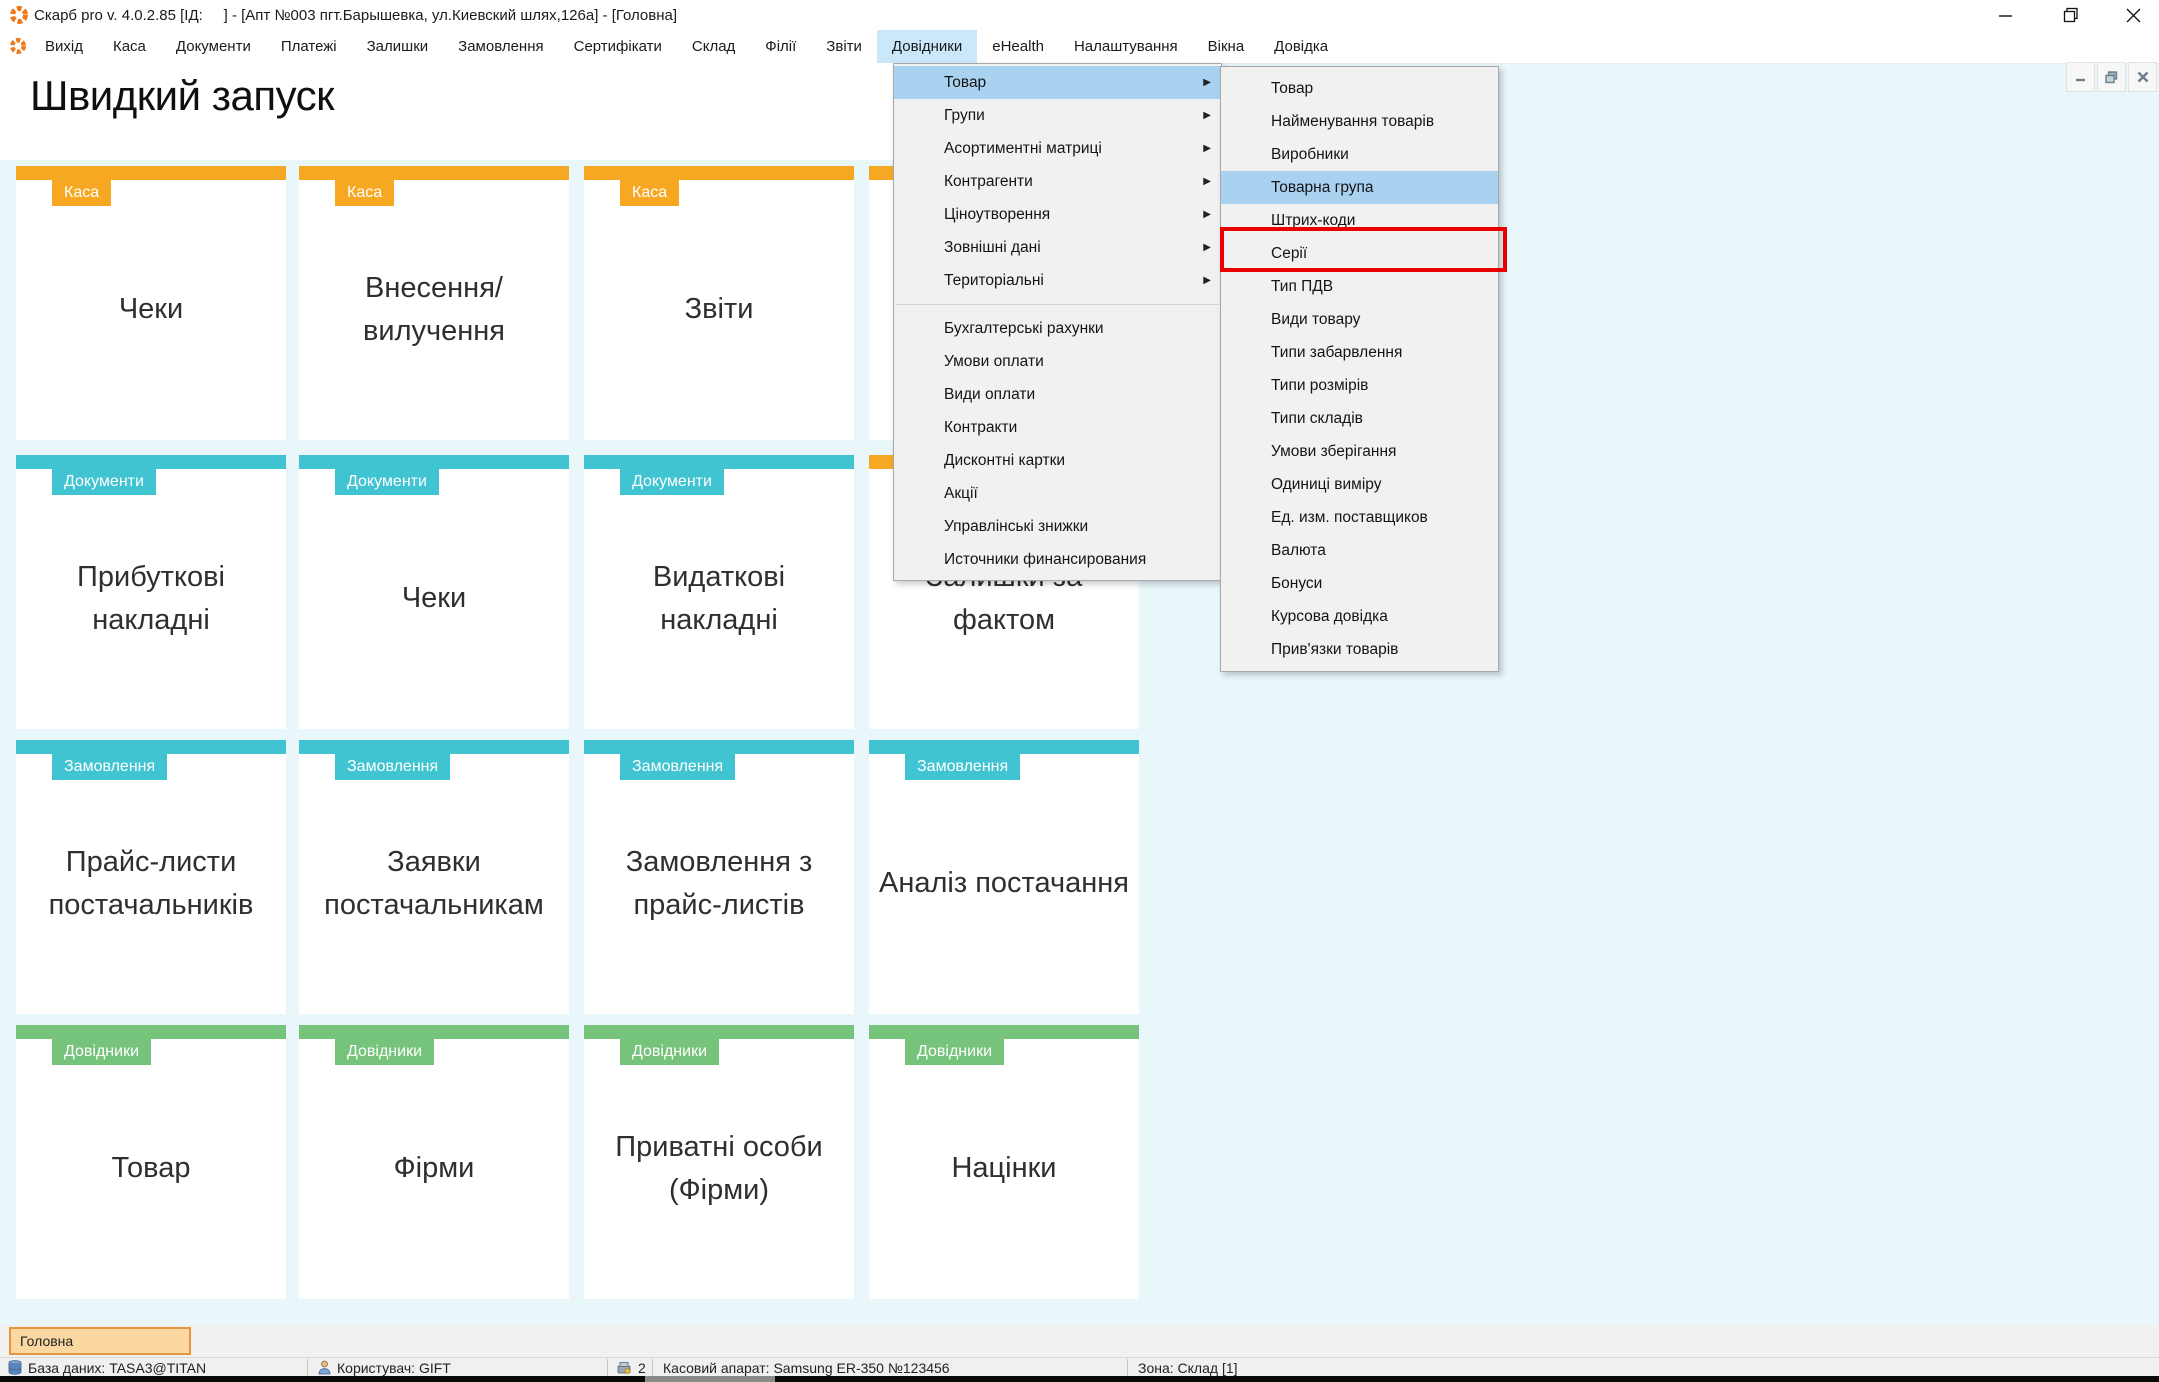  I want to click on statusbar-zone: Зона: Склад [1], so click(1188, 1367).